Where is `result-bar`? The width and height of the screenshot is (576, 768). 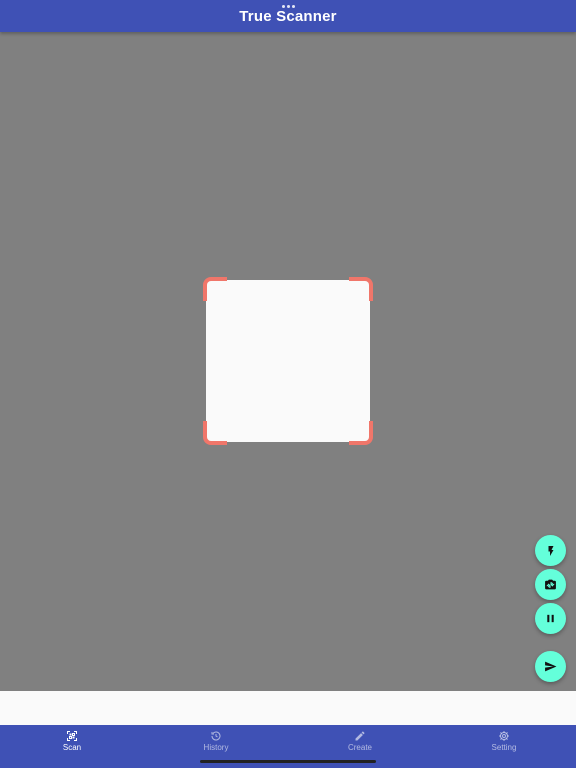
result-bar is located at coordinates (288, 708).